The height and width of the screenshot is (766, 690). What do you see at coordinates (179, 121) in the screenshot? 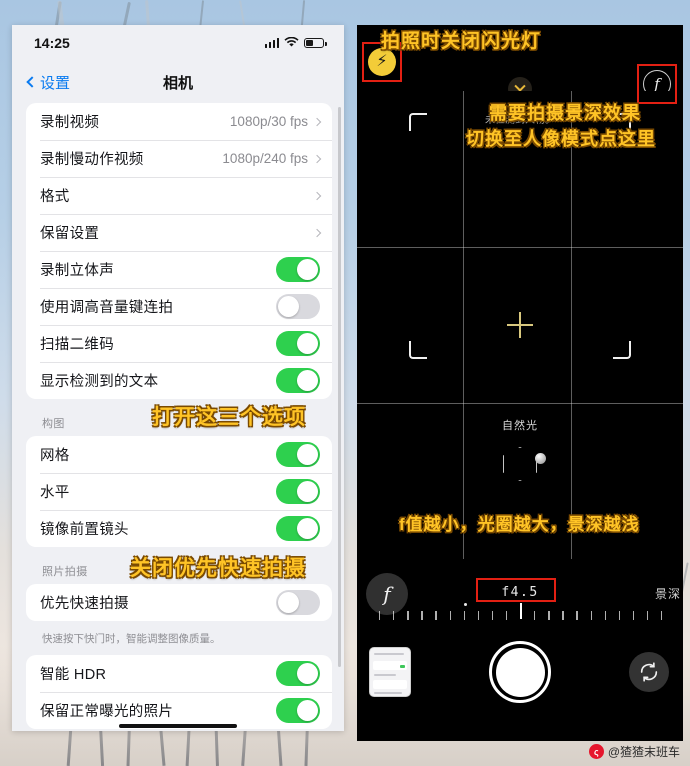
I see `row-record-video: 录制视频 1080p/30 fps` at bounding box center [179, 121].